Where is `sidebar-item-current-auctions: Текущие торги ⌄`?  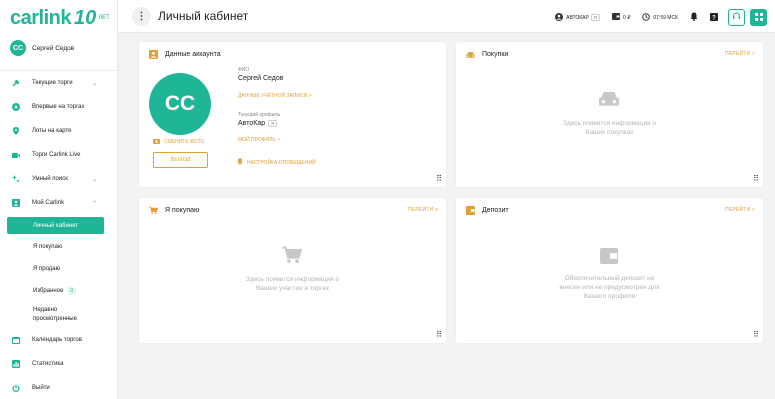
sidebar-item-current-auctions: Текущие торги ⌄ is located at coordinates (58, 83).